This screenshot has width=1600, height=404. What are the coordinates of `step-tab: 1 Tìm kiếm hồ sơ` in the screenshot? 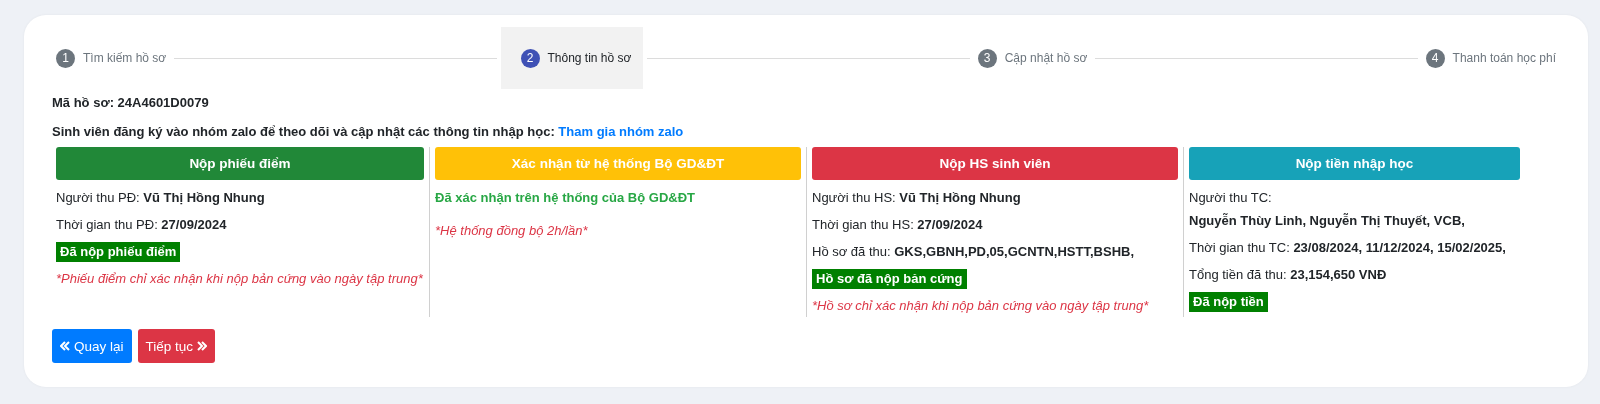 It's located at (111, 58).